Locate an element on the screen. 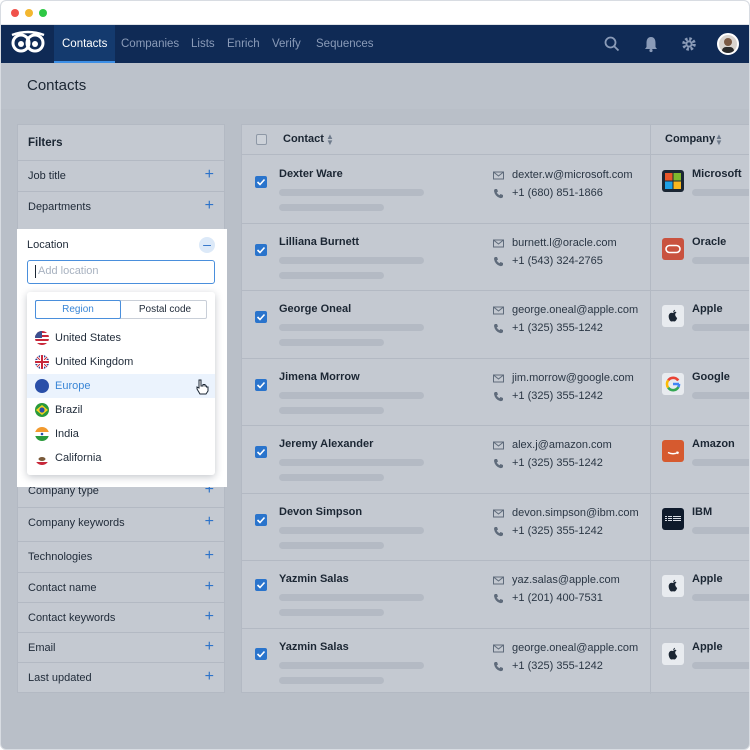  contact-email: alex.j@amazon.com is located at coordinates (562, 445).